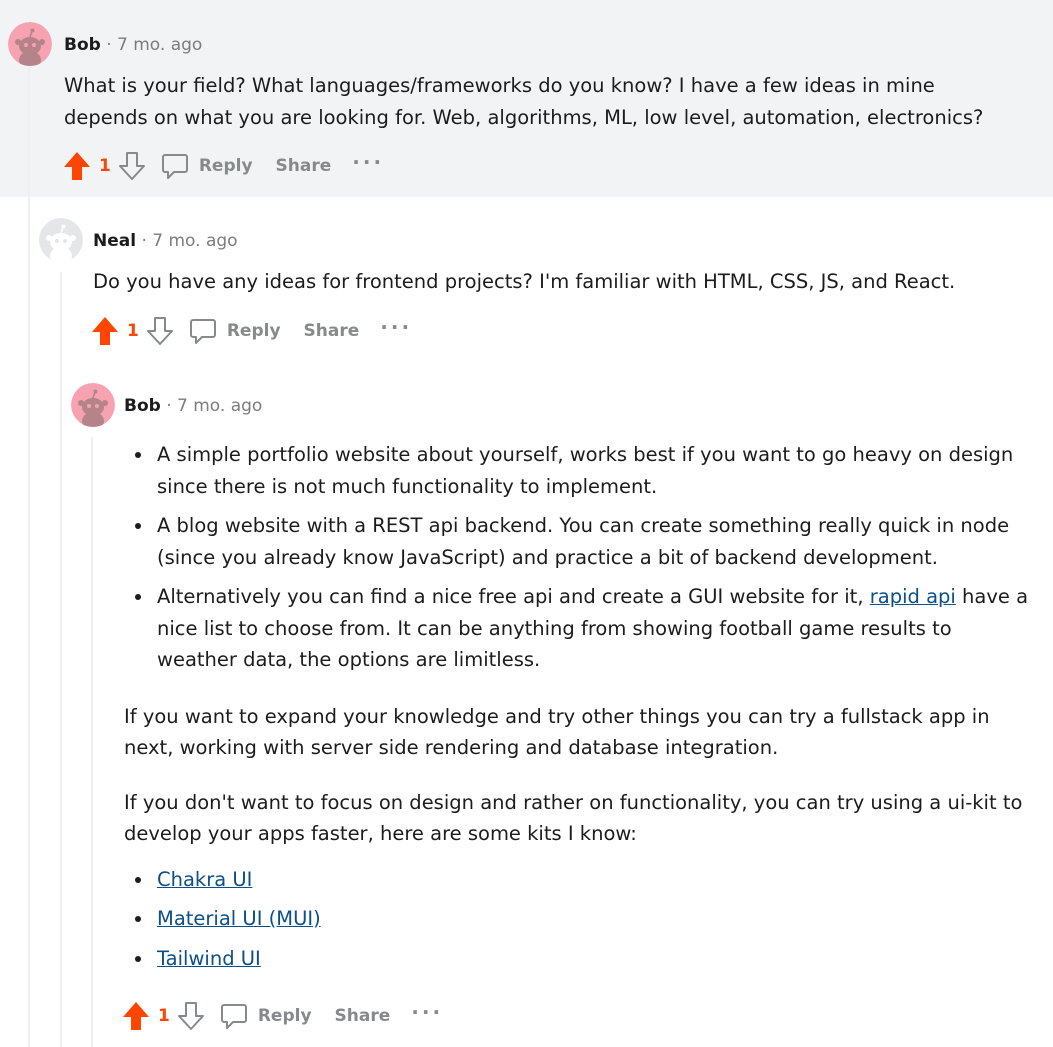  Describe the element at coordinates (209, 958) in the screenshot. I see `tailwind-ui-link: Tailwind UI` at that location.